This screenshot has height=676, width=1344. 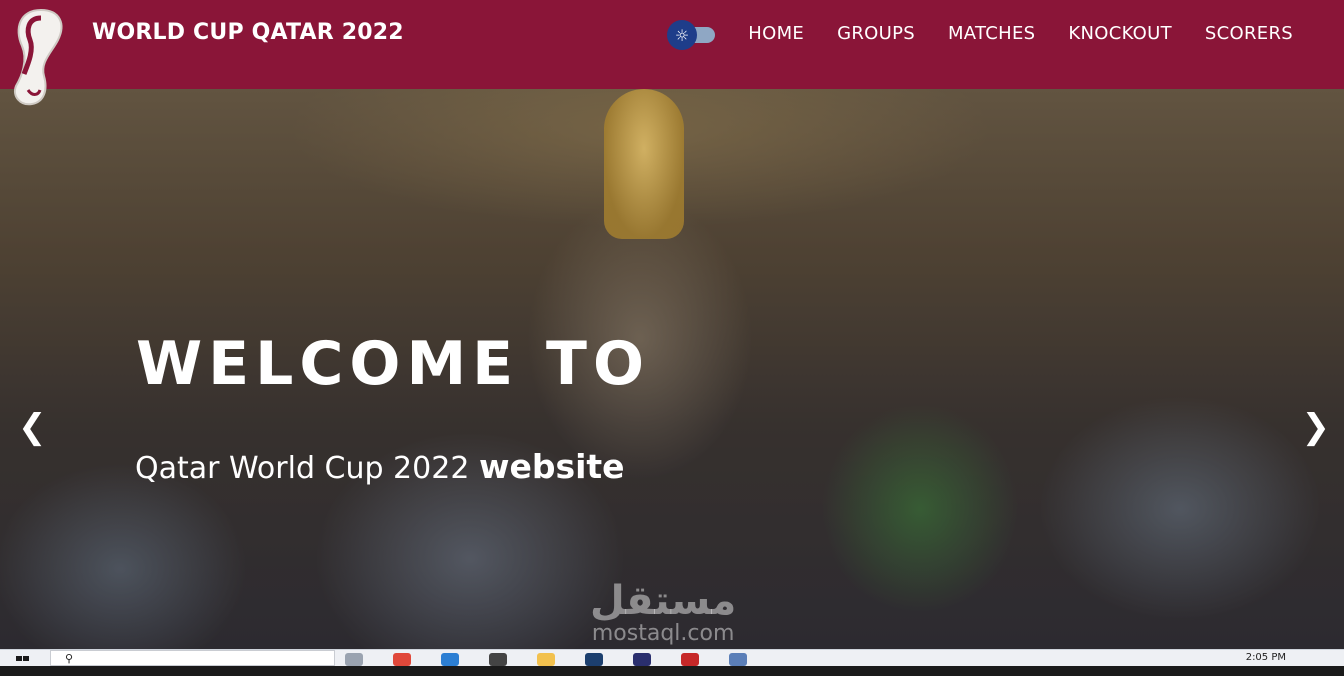 I want to click on taskbar-clock: 2:05 PM, so click(x=1266, y=657).